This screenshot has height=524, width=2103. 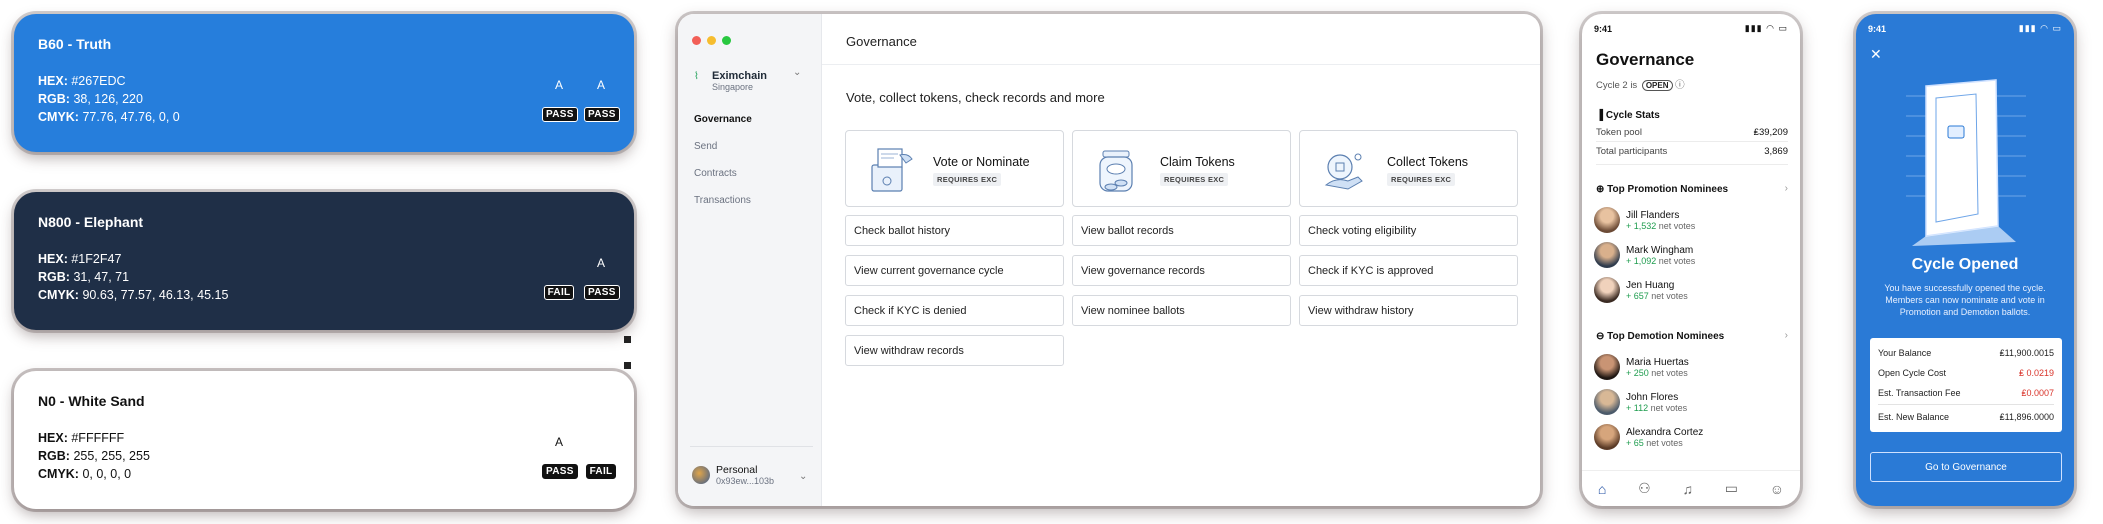 I want to click on nav-item-governance: Governance, so click(x=723, y=119).